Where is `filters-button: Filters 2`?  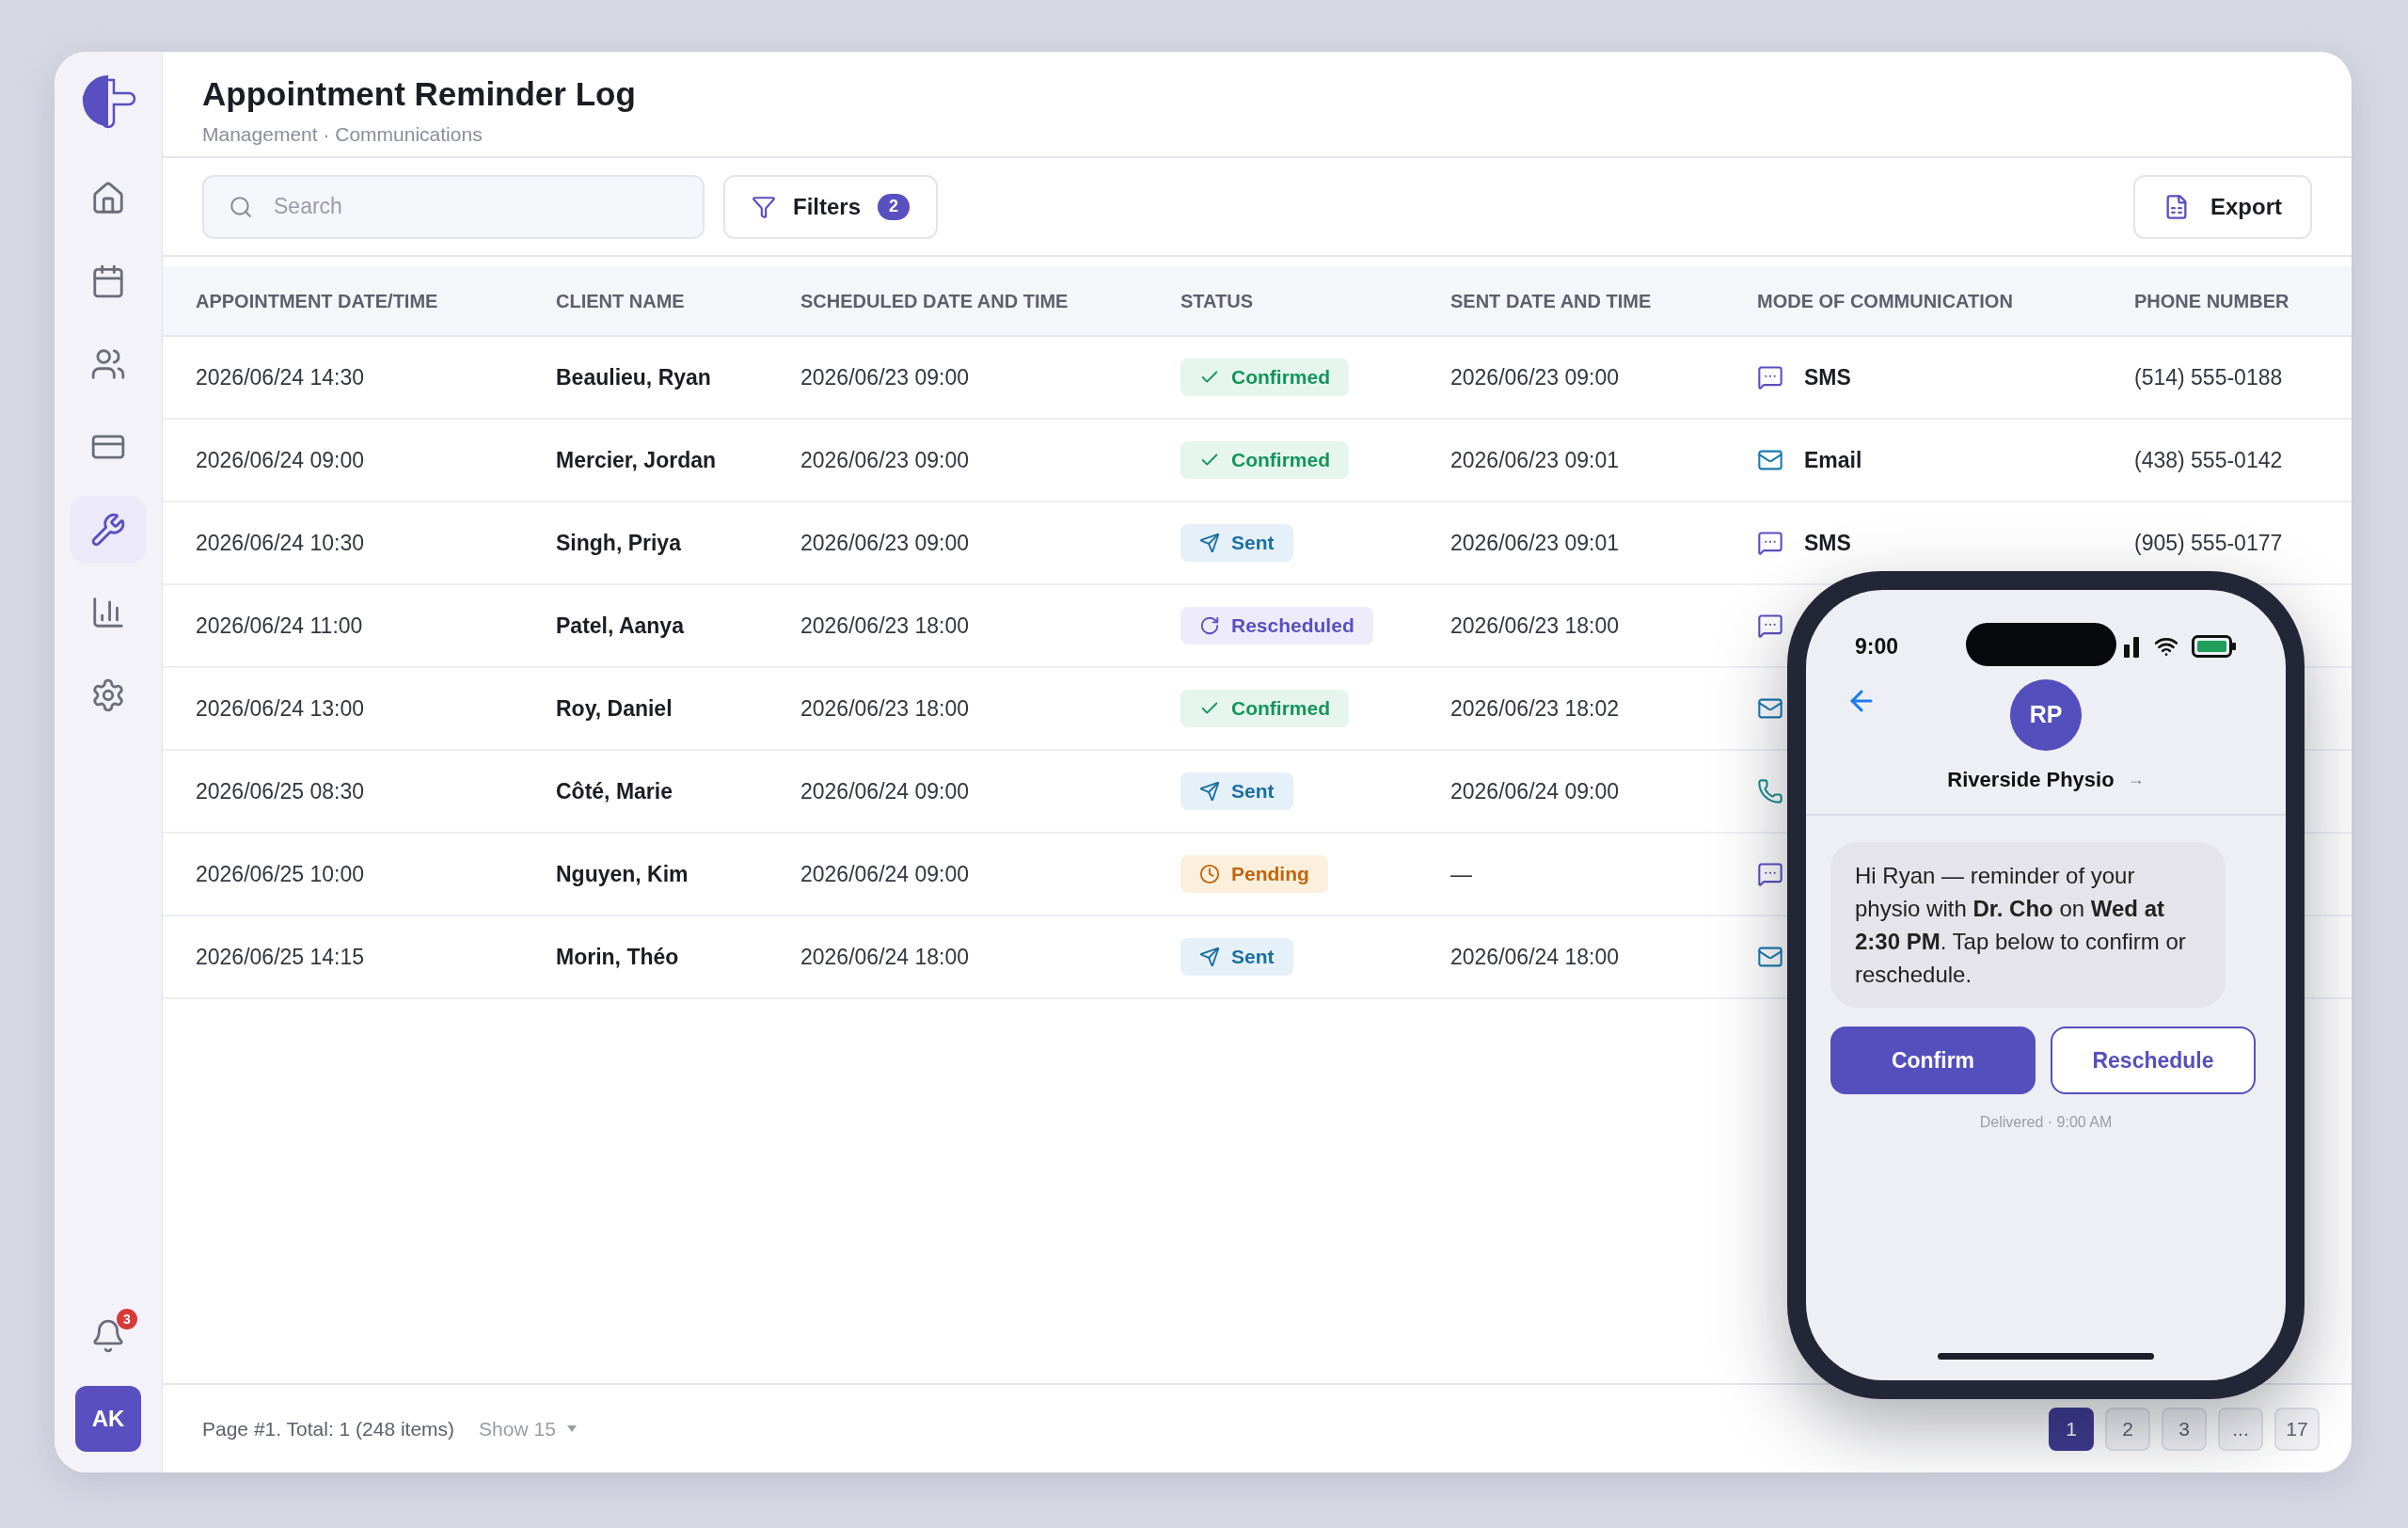 filters-button: Filters 2 is located at coordinates (831, 206).